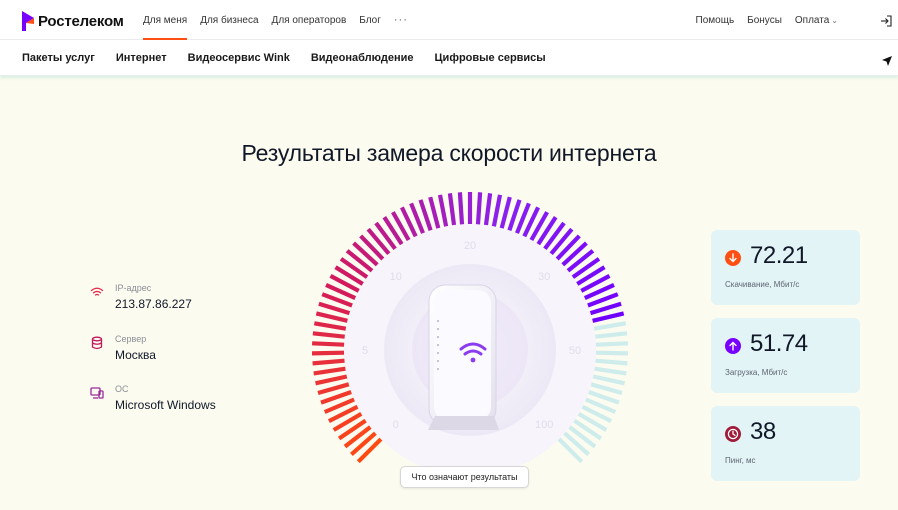  I want to click on clock-icon, so click(733, 434).